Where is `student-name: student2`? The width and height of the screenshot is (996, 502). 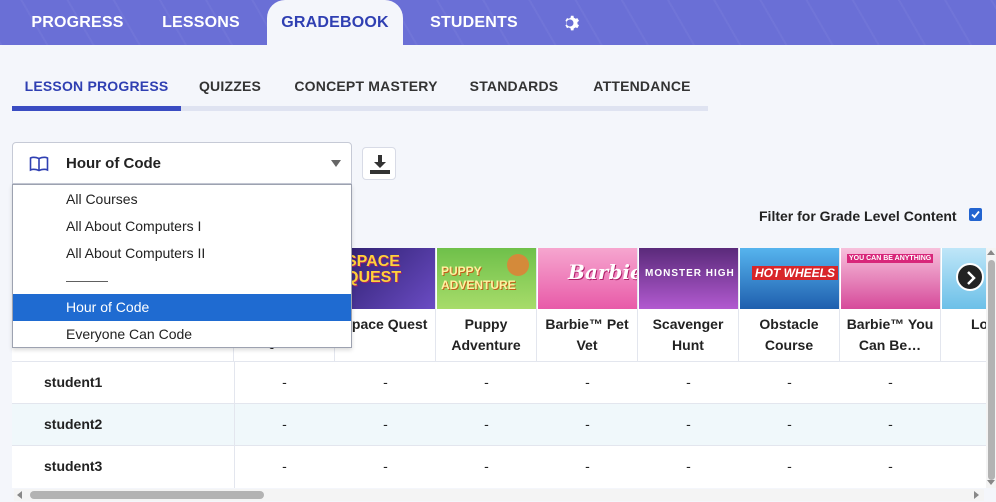
student-name: student2 is located at coordinates (73, 424).